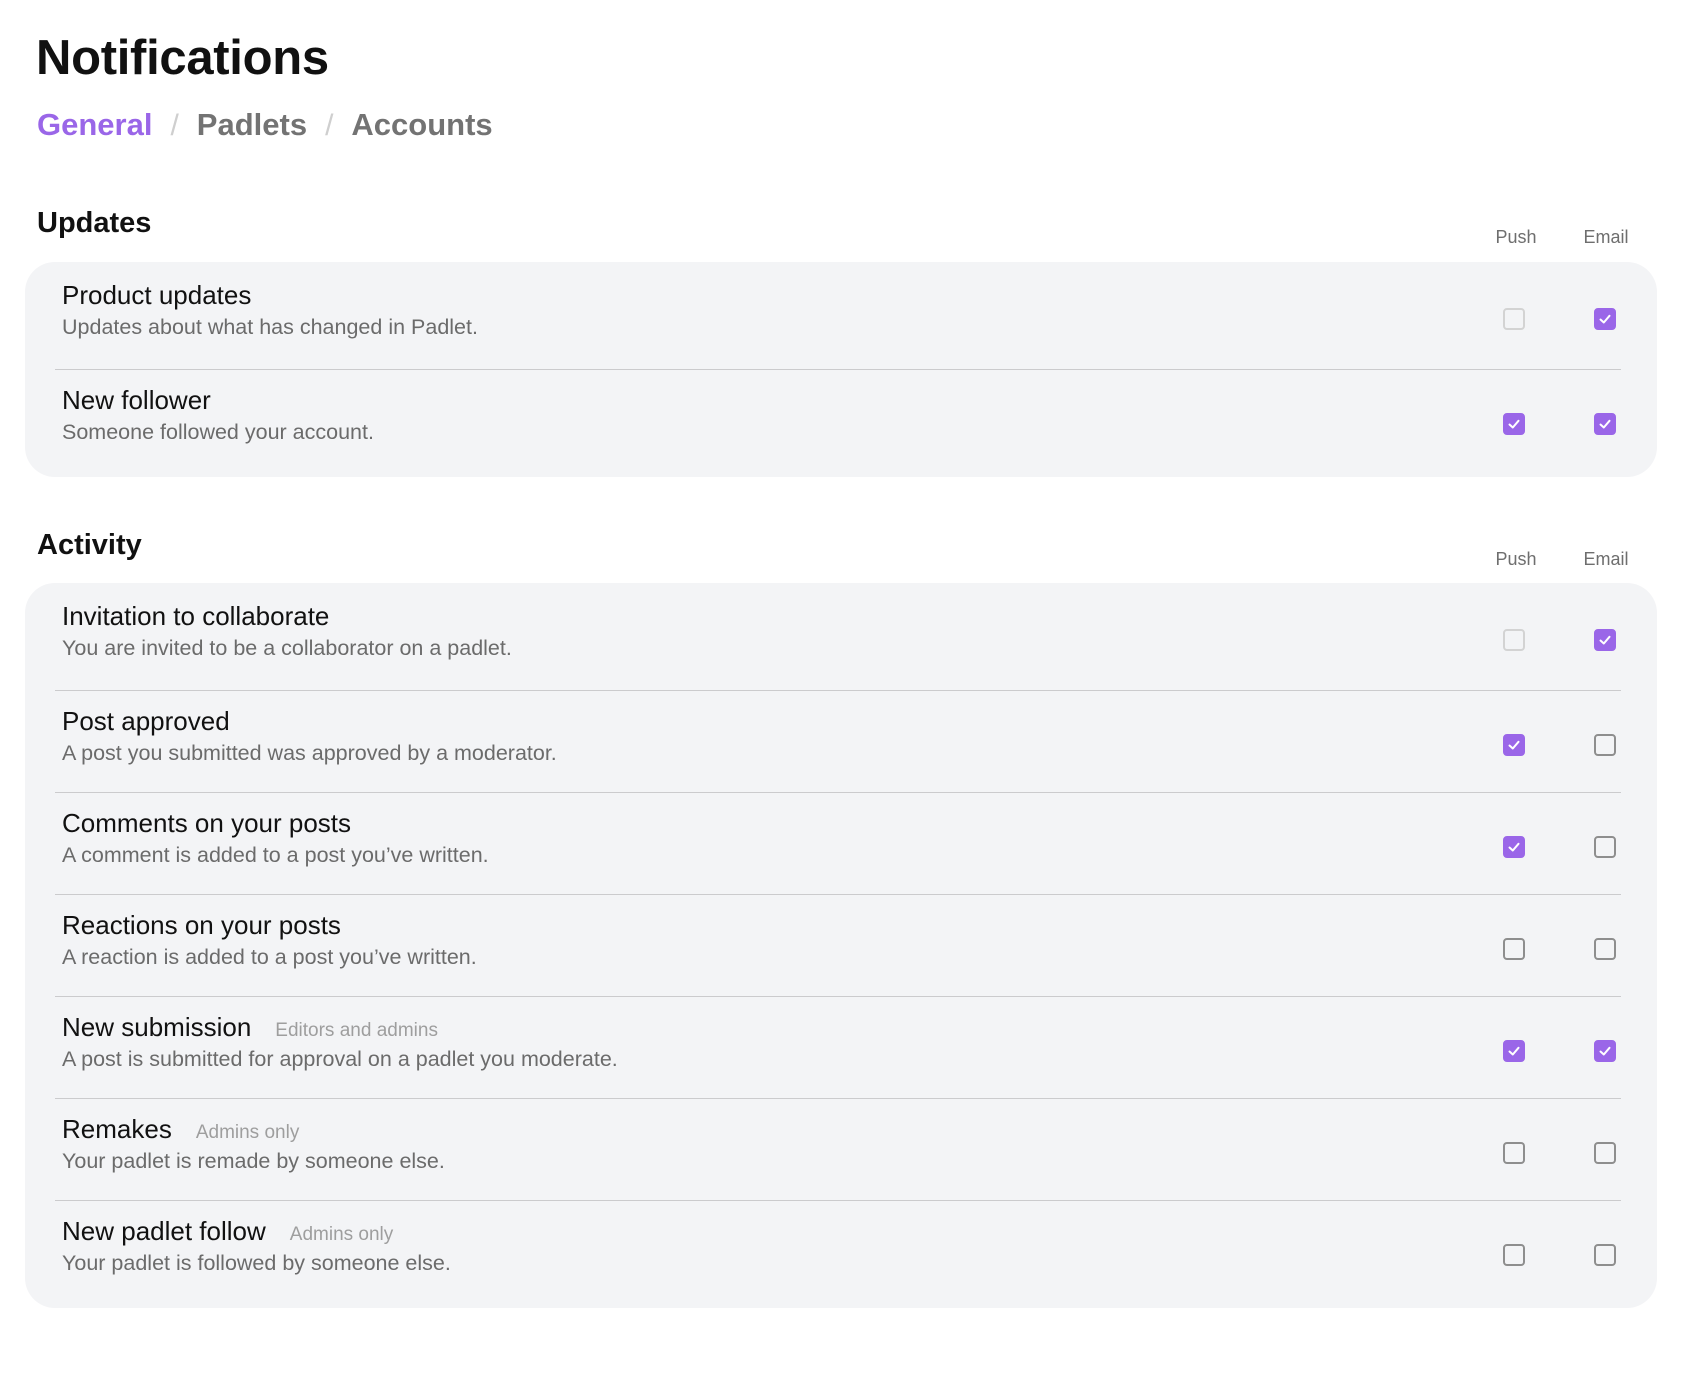 The image size is (1706, 1390). I want to click on row-title-line: New submission Editors and admins, so click(340, 1027).